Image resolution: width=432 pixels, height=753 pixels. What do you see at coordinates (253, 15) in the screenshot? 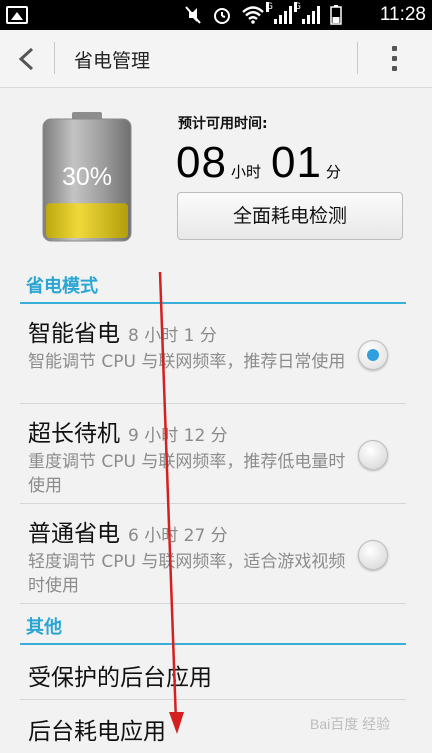
I see `wifi-icon` at bounding box center [253, 15].